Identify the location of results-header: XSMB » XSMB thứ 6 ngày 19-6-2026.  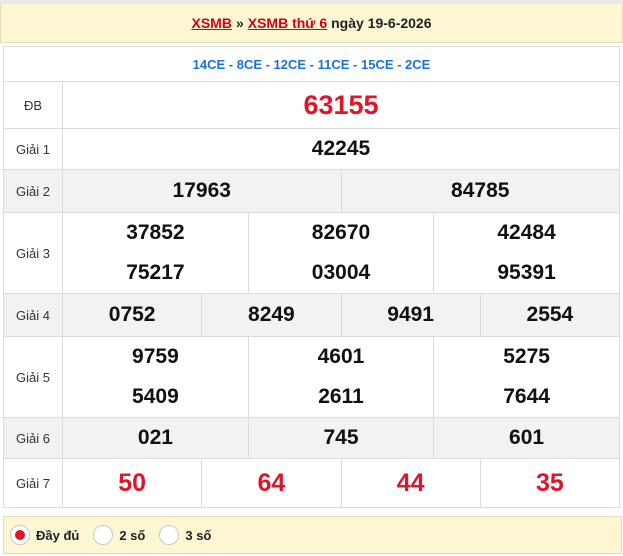
(311, 23).